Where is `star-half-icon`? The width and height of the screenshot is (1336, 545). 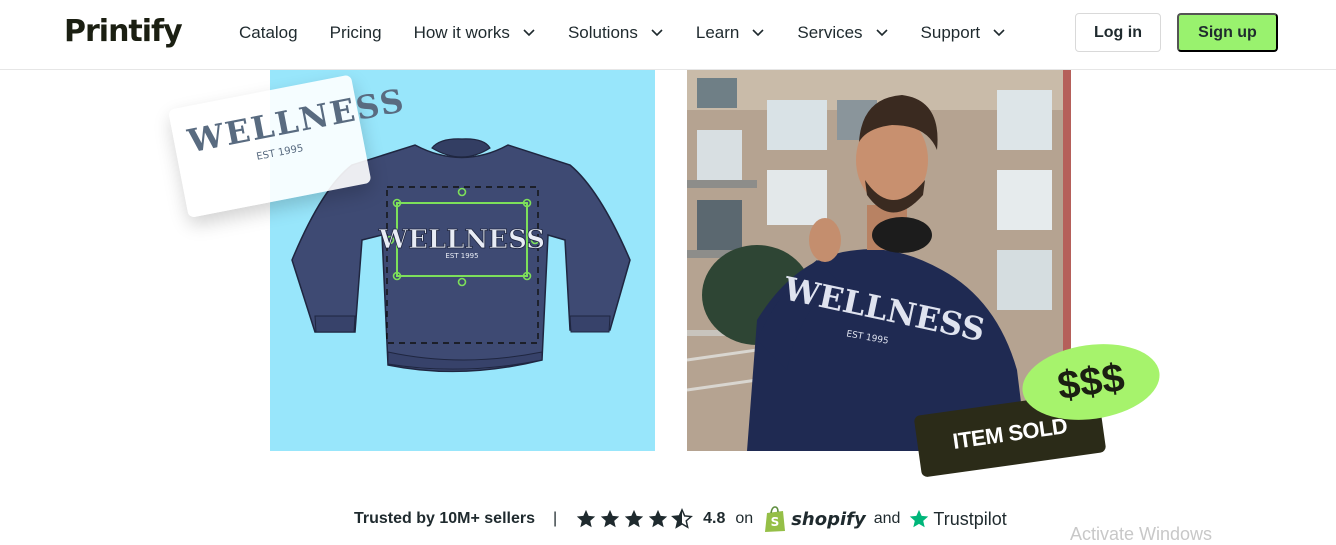
star-half-icon is located at coordinates (682, 518).